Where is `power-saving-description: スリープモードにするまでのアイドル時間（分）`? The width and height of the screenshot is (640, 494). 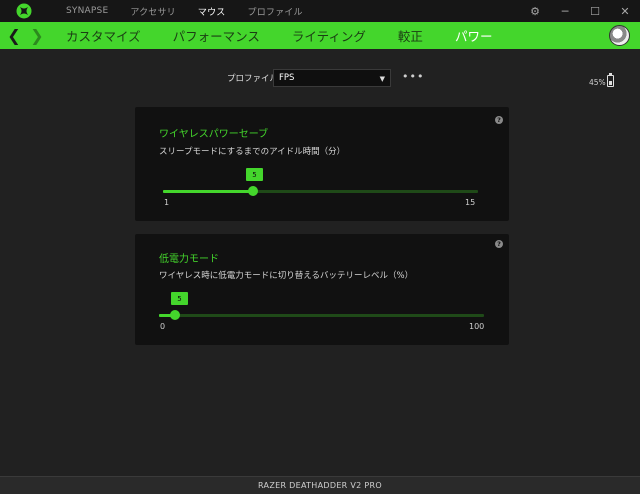
power-saving-description: スリープモードにするまでのアイドル時間（分） is located at coordinates (252, 152).